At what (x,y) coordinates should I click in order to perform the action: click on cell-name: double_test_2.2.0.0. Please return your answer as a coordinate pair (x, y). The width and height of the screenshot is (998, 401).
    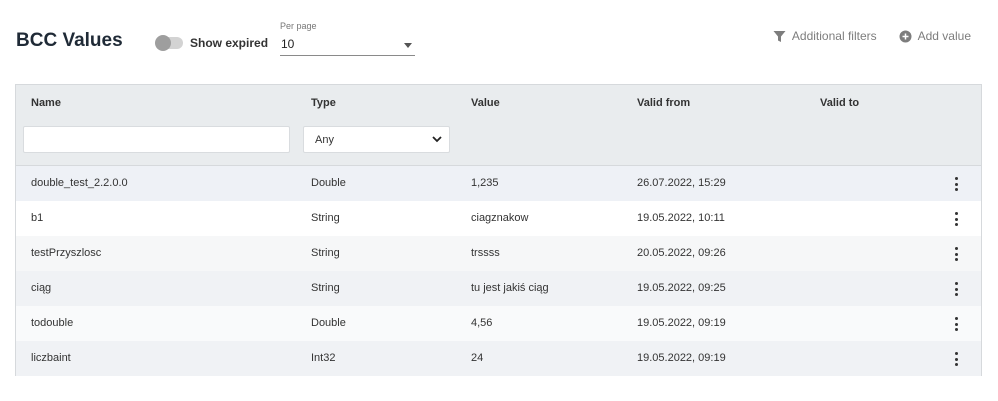
    Looking at the image, I should click on (79, 183).